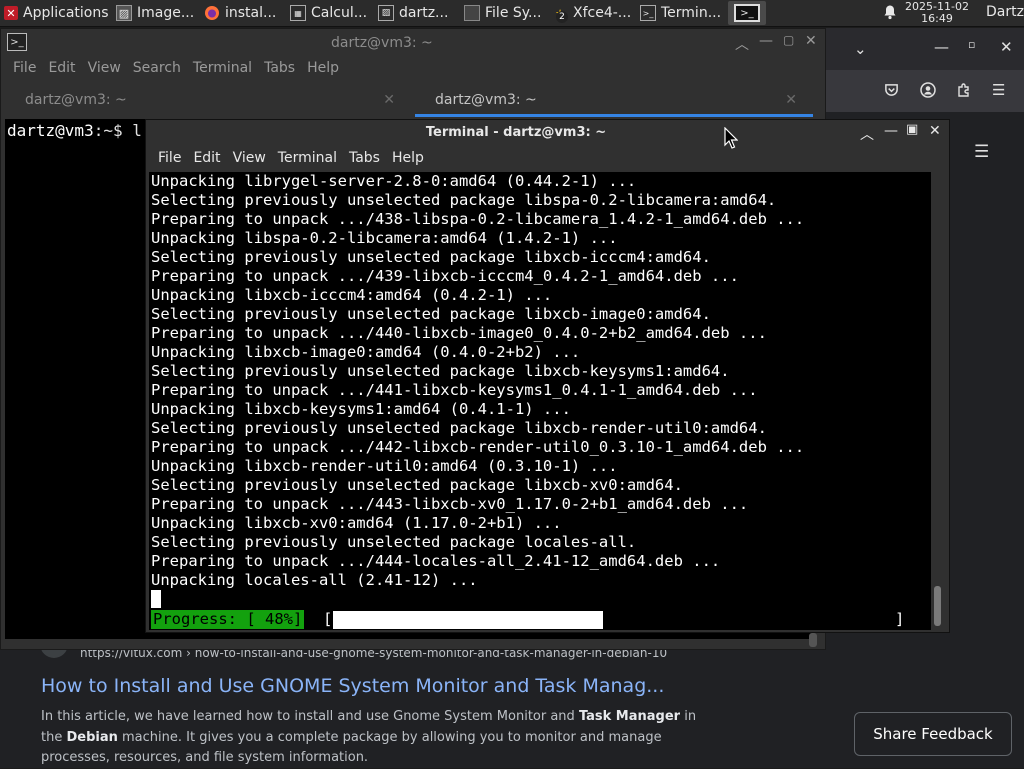  What do you see at coordinates (92, 737) in the screenshot?
I see `desc-bold-text: Debian` at bounding box center [92, 737].